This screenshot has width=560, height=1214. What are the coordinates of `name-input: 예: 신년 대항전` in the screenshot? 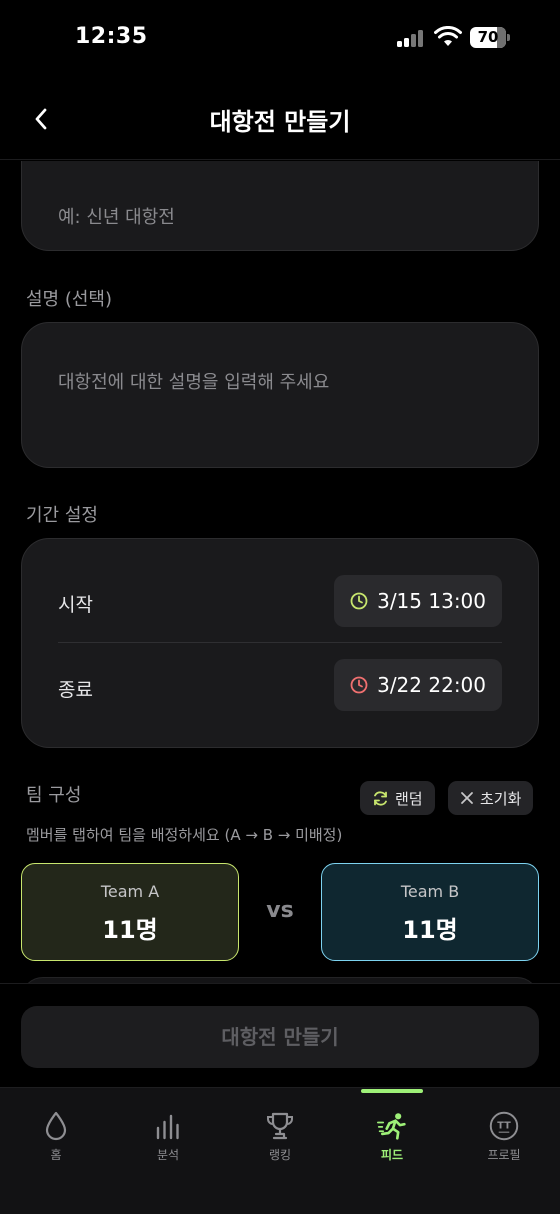 It's located at (280, 206).